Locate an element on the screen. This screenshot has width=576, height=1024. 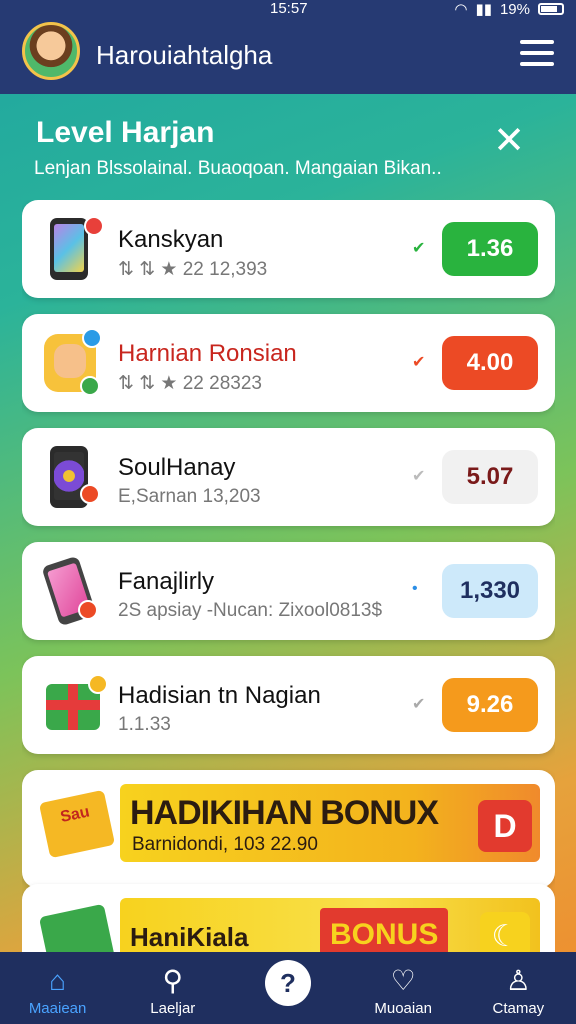
item-meta: E,Sarnan 13,203 is located at coordinates (189, 496).